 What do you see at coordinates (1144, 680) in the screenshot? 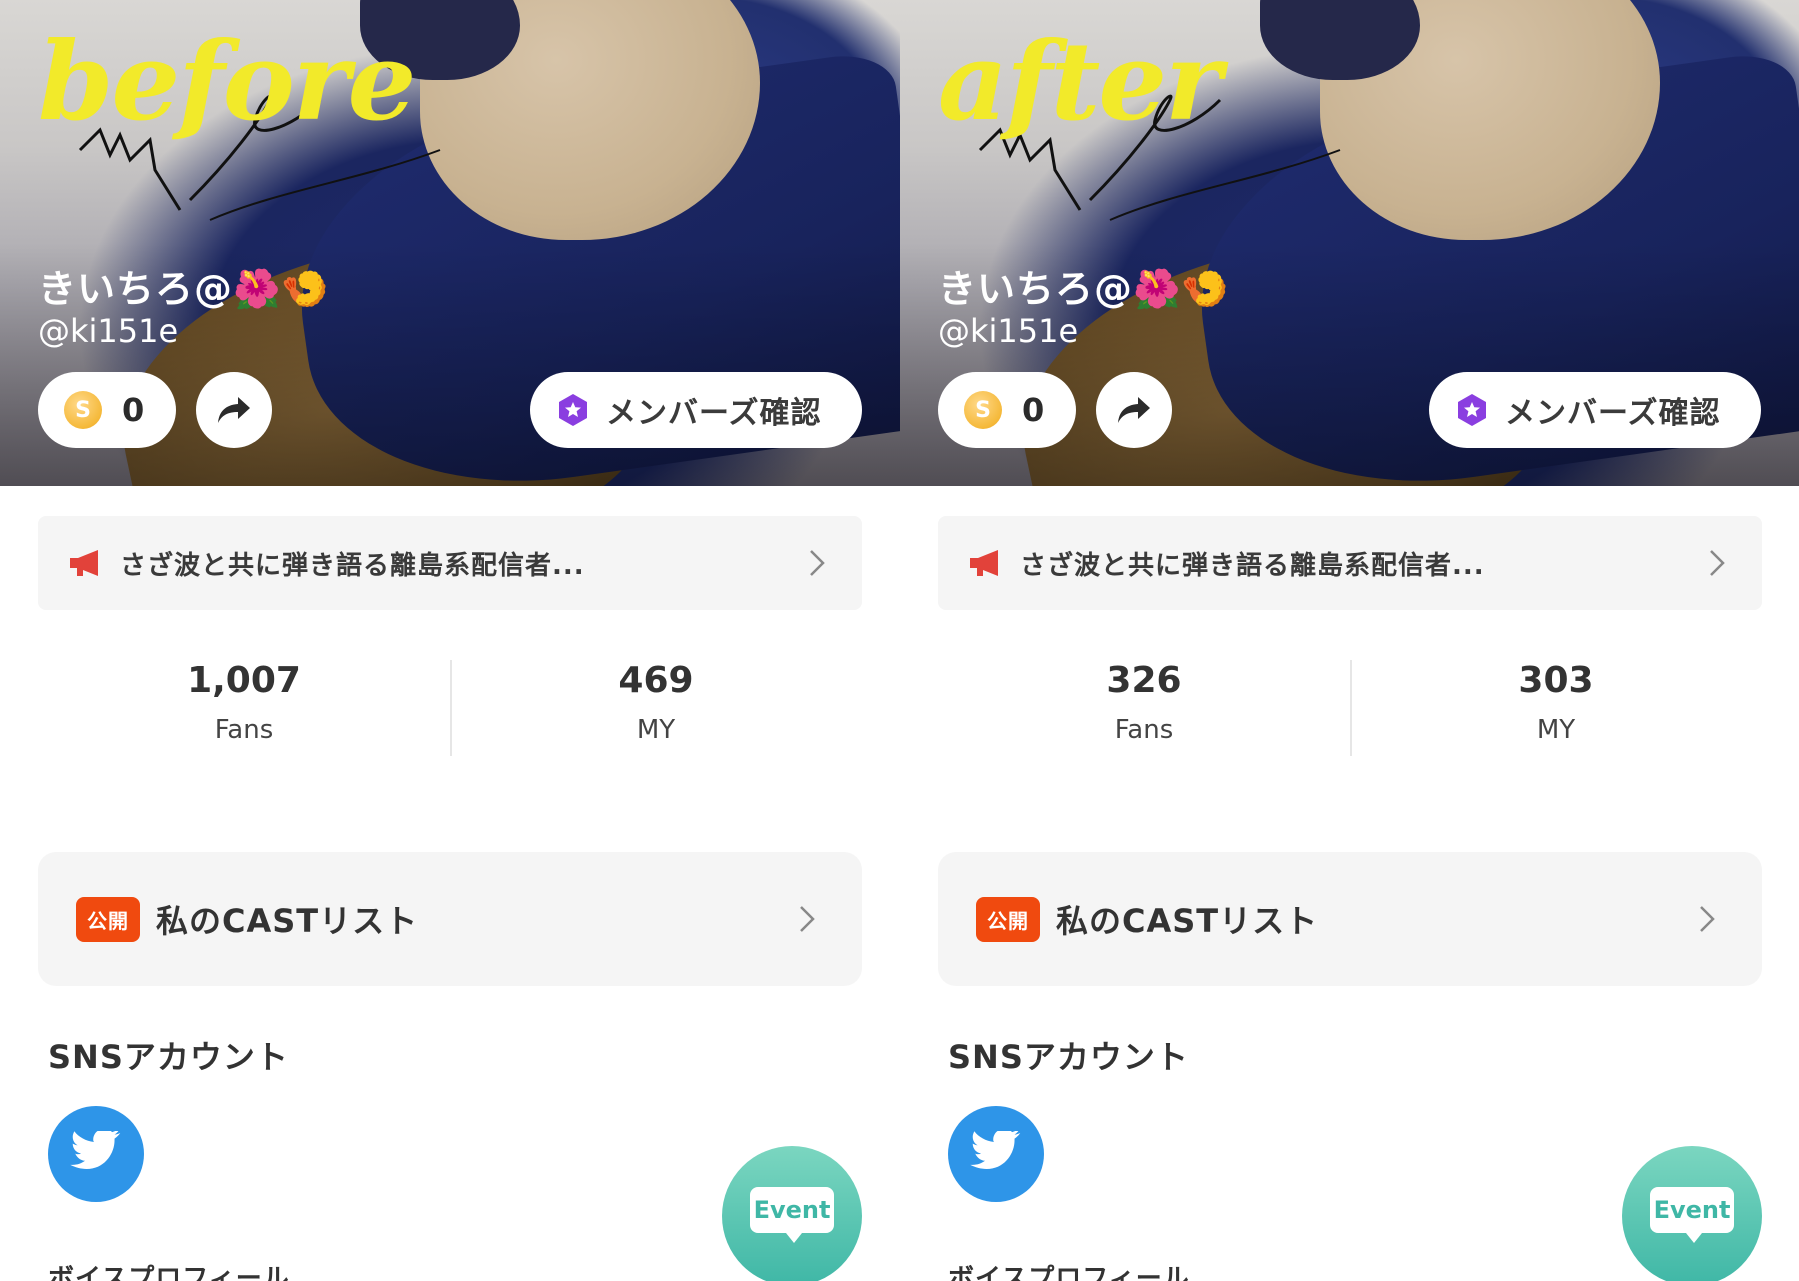
I see `fans-count: 326` at bounding box center [1144, 680].